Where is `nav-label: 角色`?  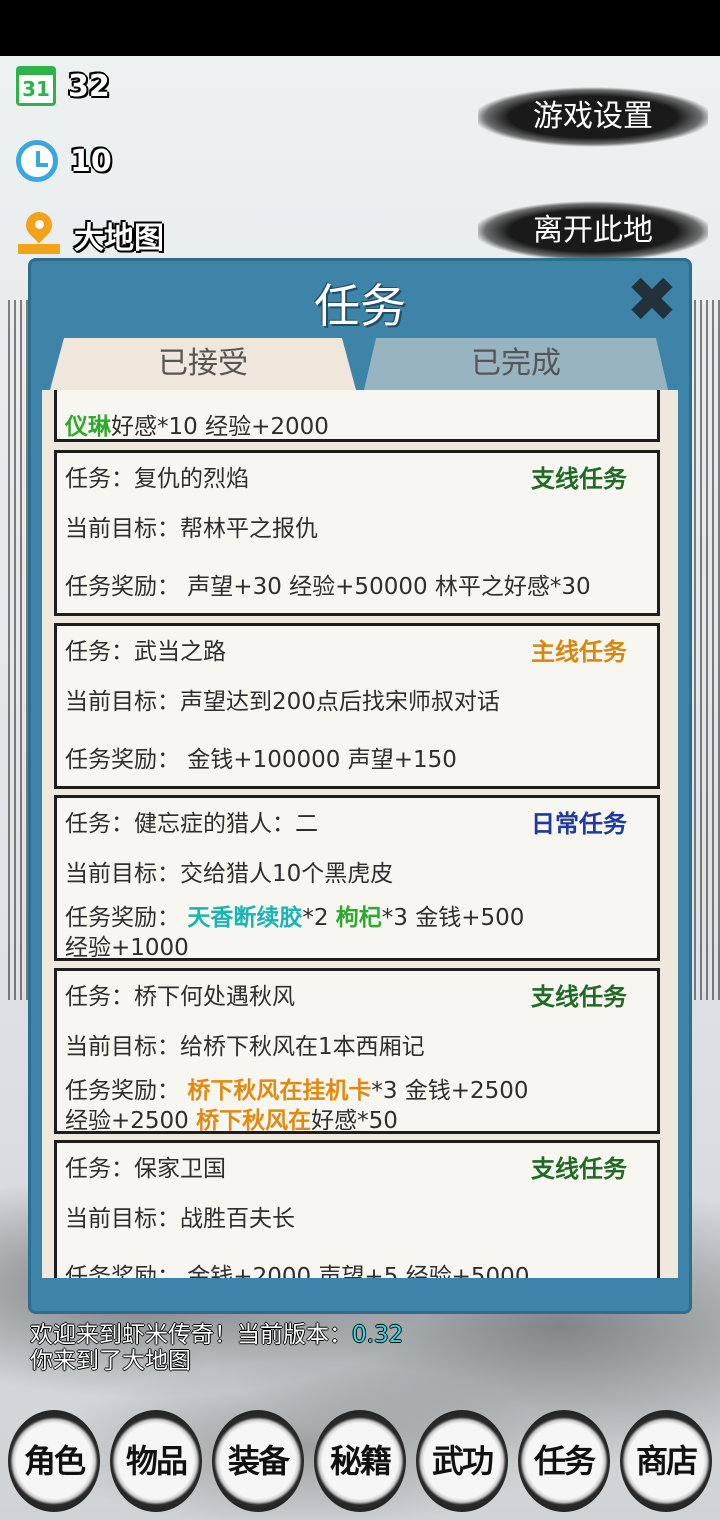 nav-label: 角色 is located at coordinates (54, 1461).